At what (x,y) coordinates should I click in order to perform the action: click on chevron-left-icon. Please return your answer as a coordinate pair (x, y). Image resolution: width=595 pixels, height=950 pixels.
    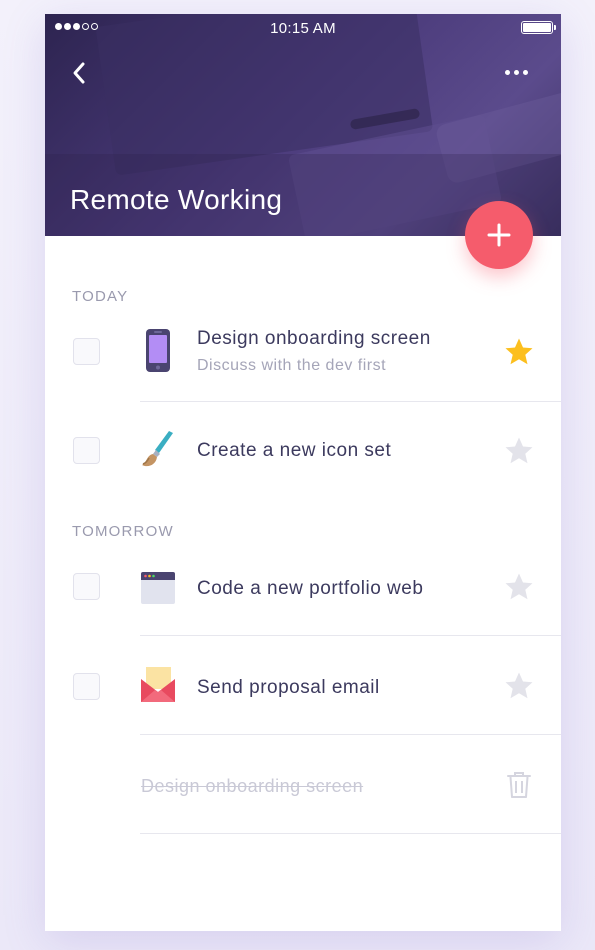
    Looking at the image, I should click on (79, 73).